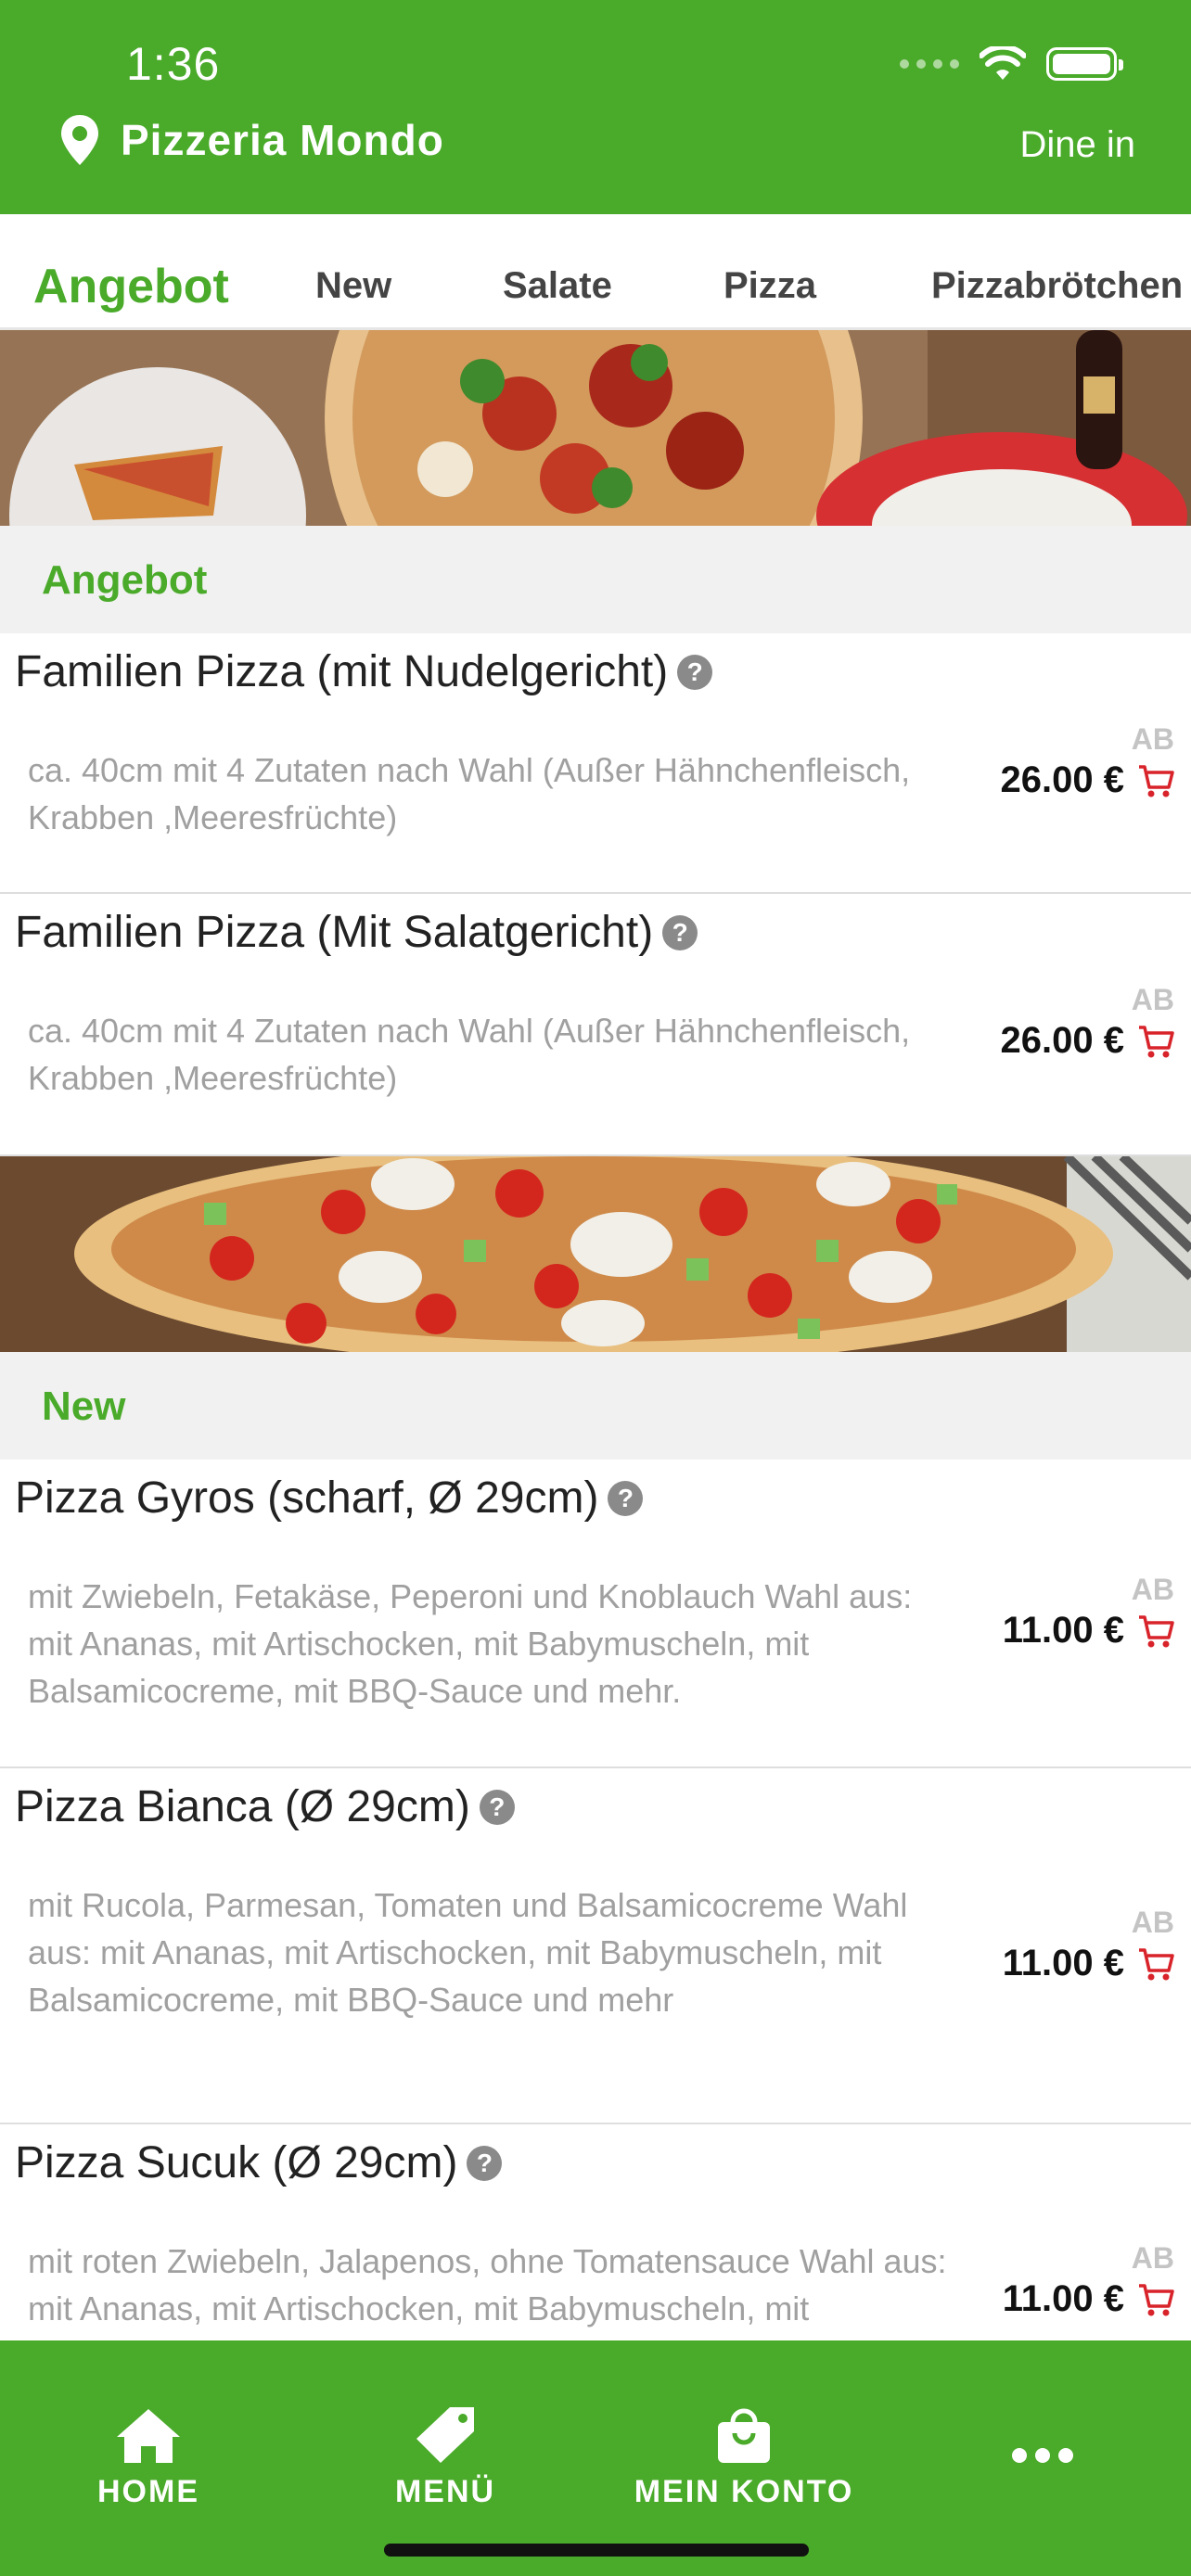 This screenshot has width=1191, height=2576. I want to click on tag-icon, so click(445, 2435).